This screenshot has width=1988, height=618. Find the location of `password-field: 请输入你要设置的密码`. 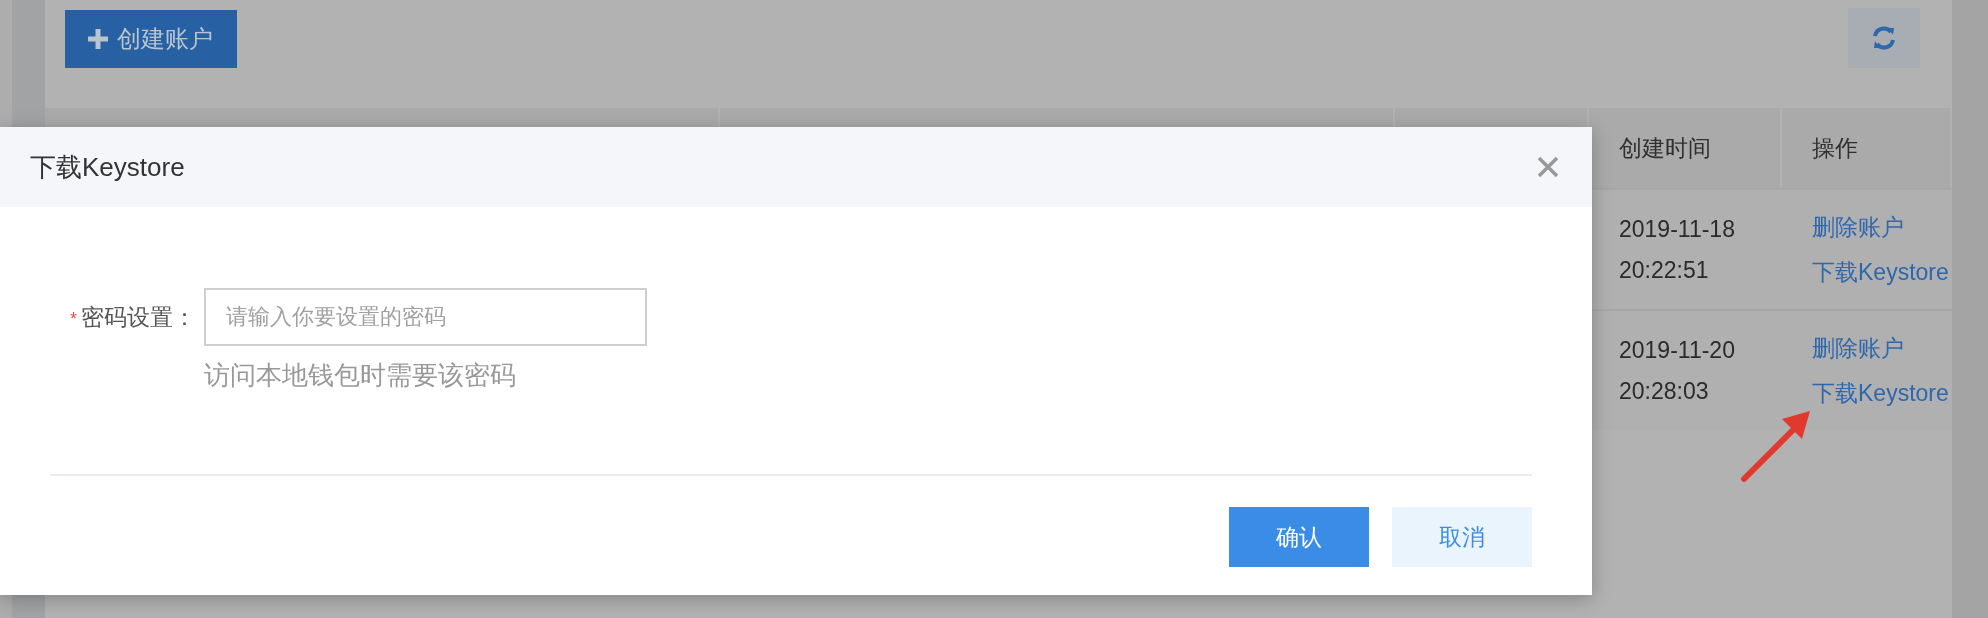

password-field: 请输入你要设置的密码 is located at coordinates (425, 317).